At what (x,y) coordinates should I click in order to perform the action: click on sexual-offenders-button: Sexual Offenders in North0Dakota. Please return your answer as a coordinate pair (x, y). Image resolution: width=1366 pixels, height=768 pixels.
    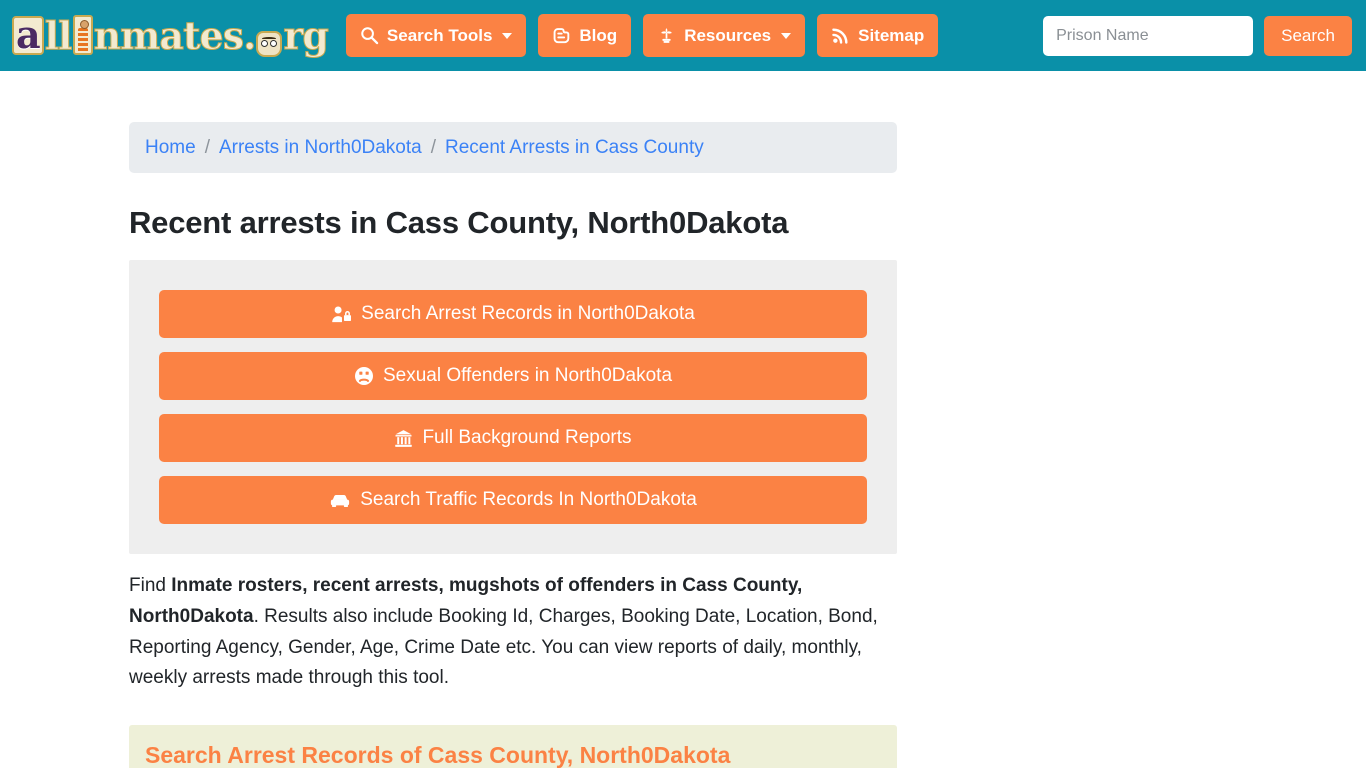
    Looking at the image, I should click on (513, 376).